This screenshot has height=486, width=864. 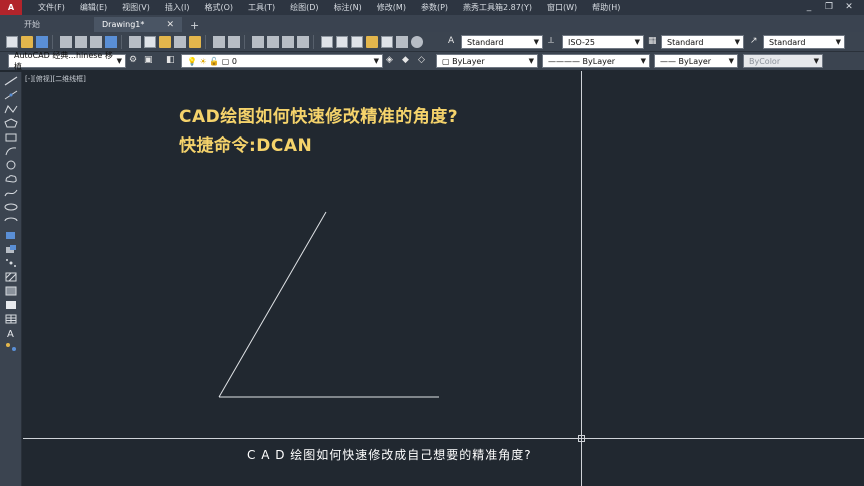 I want to click on revision-cloud-icon, so click(x=11, y=179).